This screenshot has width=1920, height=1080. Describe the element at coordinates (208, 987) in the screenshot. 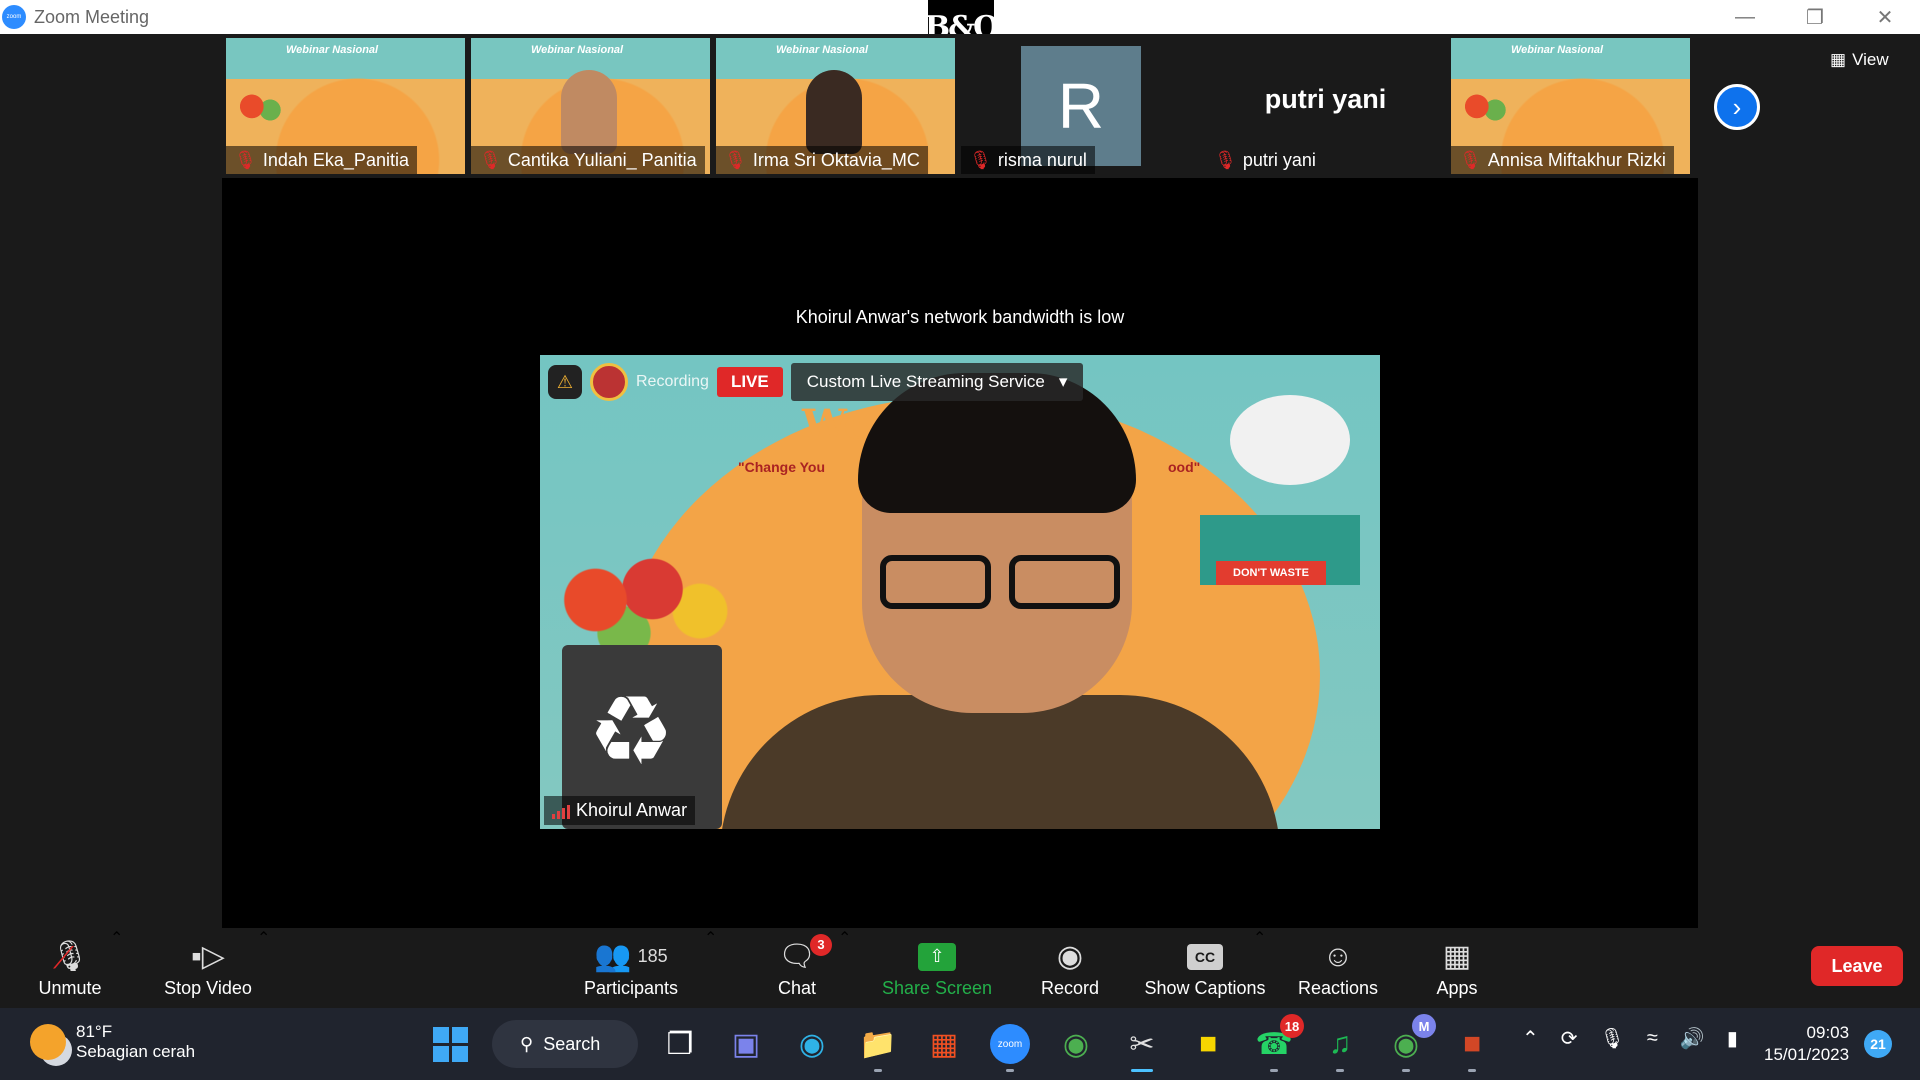

I see `stop-video-label: Stop Video` at that location.